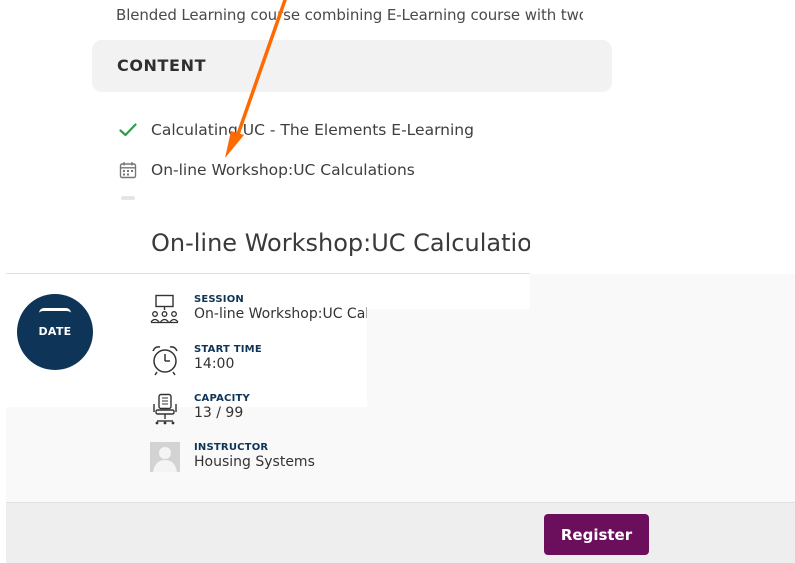 The width and height of the screenshot is (795, 563). I want to click on session-title: On-line Workshop:UC Calculations, so click(340, 243).